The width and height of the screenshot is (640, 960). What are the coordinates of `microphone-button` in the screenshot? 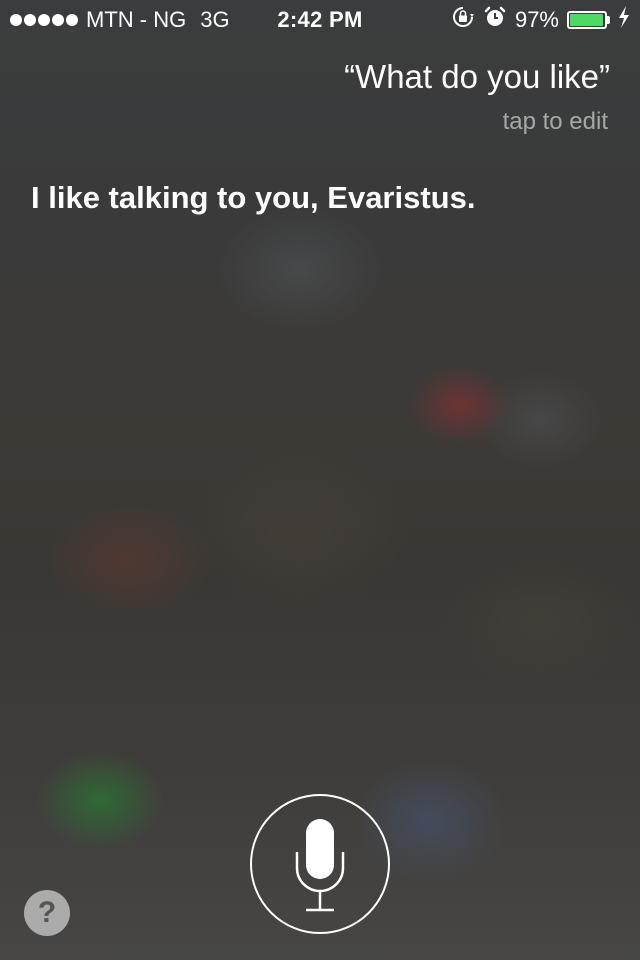 It's located at (320, 864).